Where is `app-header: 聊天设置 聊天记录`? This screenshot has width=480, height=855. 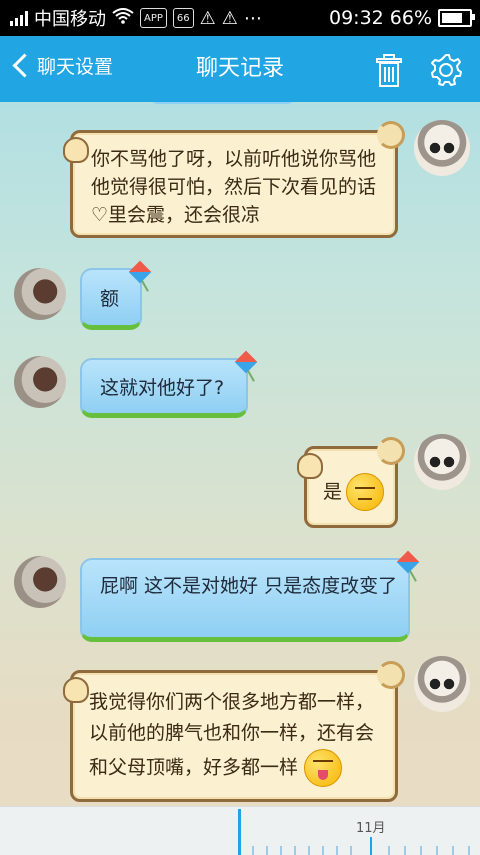
app-header: 聊天设置 聊天记录 is located at coordinates (240, 69).